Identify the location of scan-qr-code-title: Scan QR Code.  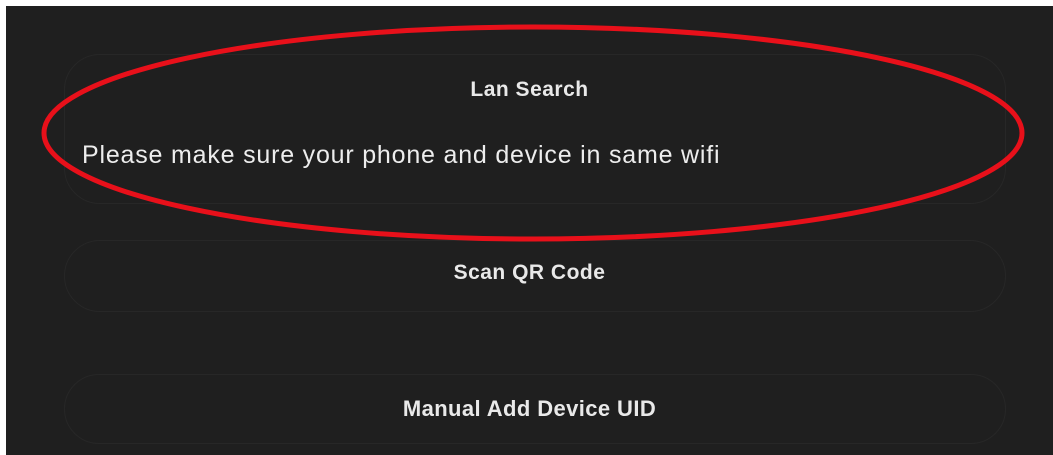
(529, 273).